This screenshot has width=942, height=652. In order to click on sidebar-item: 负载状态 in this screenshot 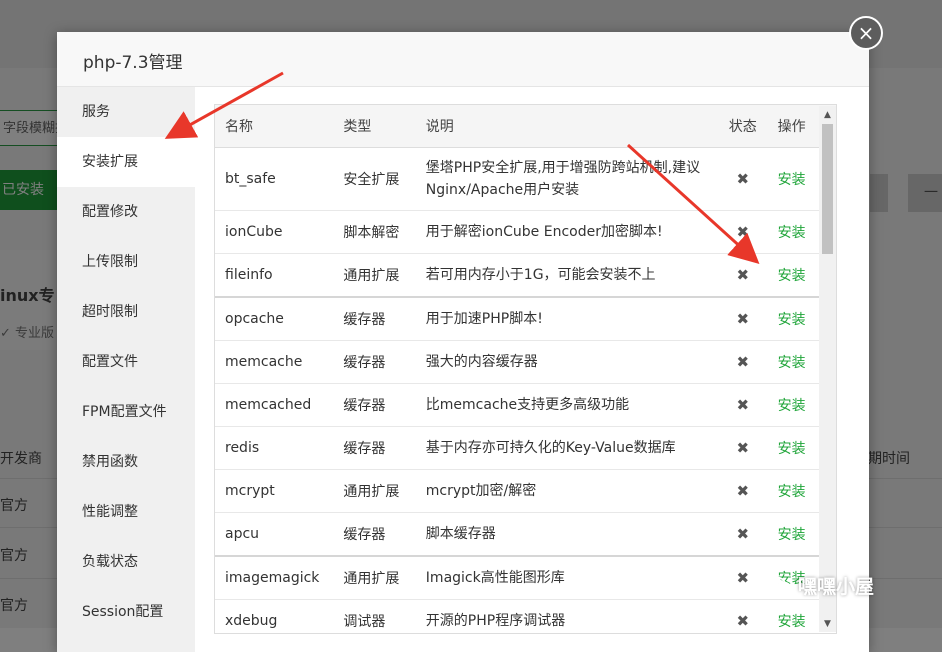, I will do `click(126, 562)`.